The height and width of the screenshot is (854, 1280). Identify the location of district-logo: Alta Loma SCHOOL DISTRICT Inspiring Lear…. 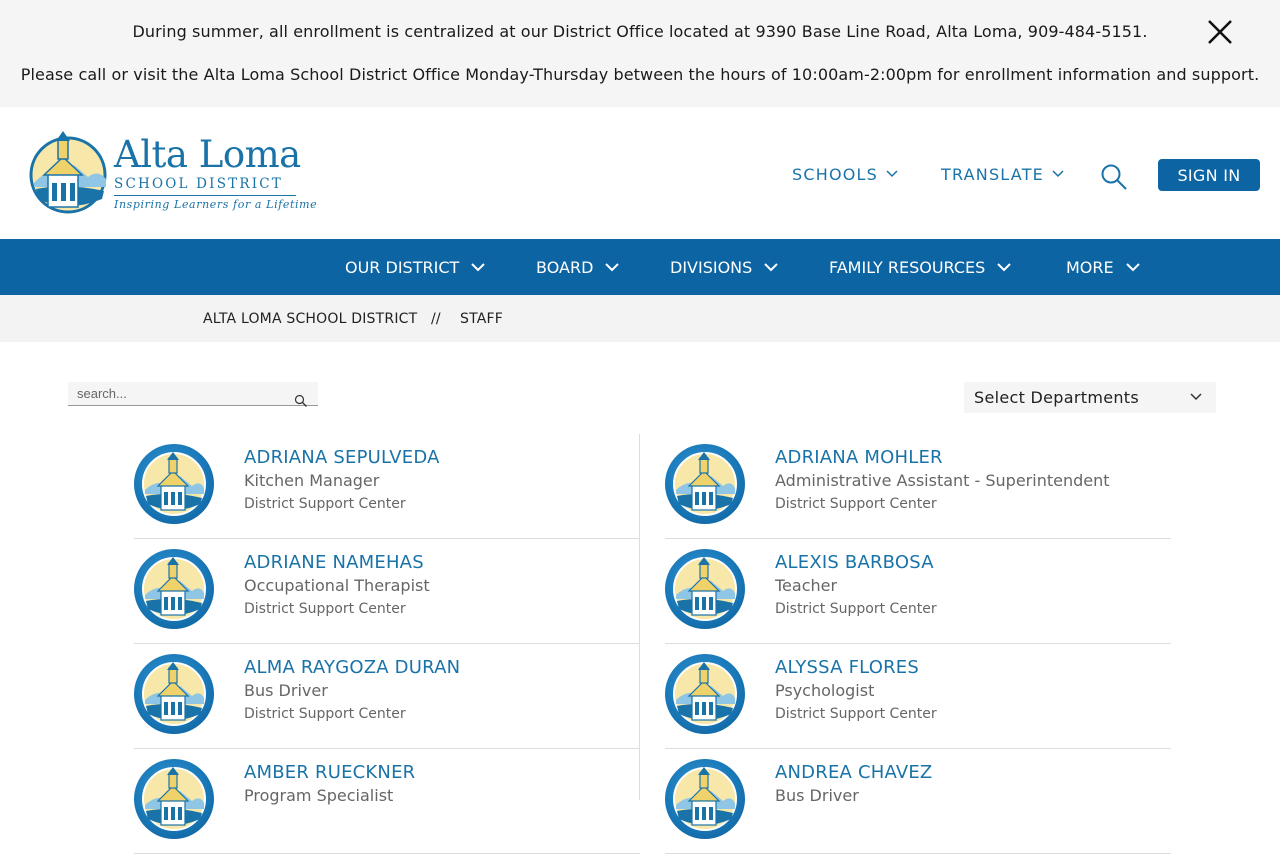
(172, 173).